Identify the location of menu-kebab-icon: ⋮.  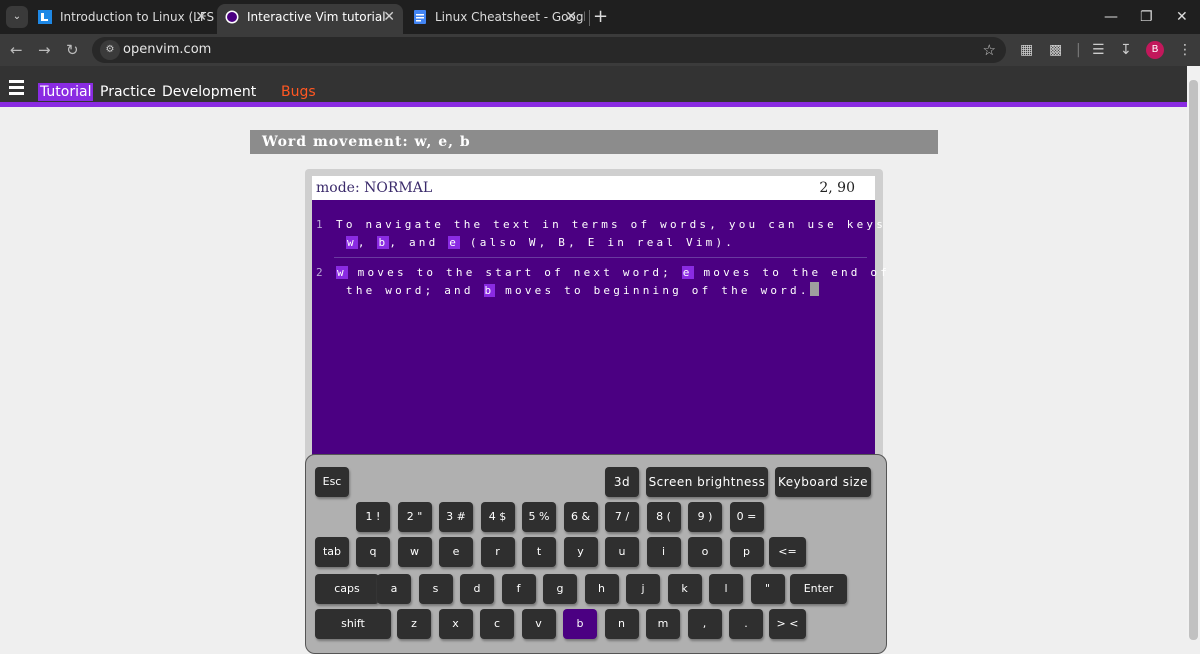
(1185, 50).